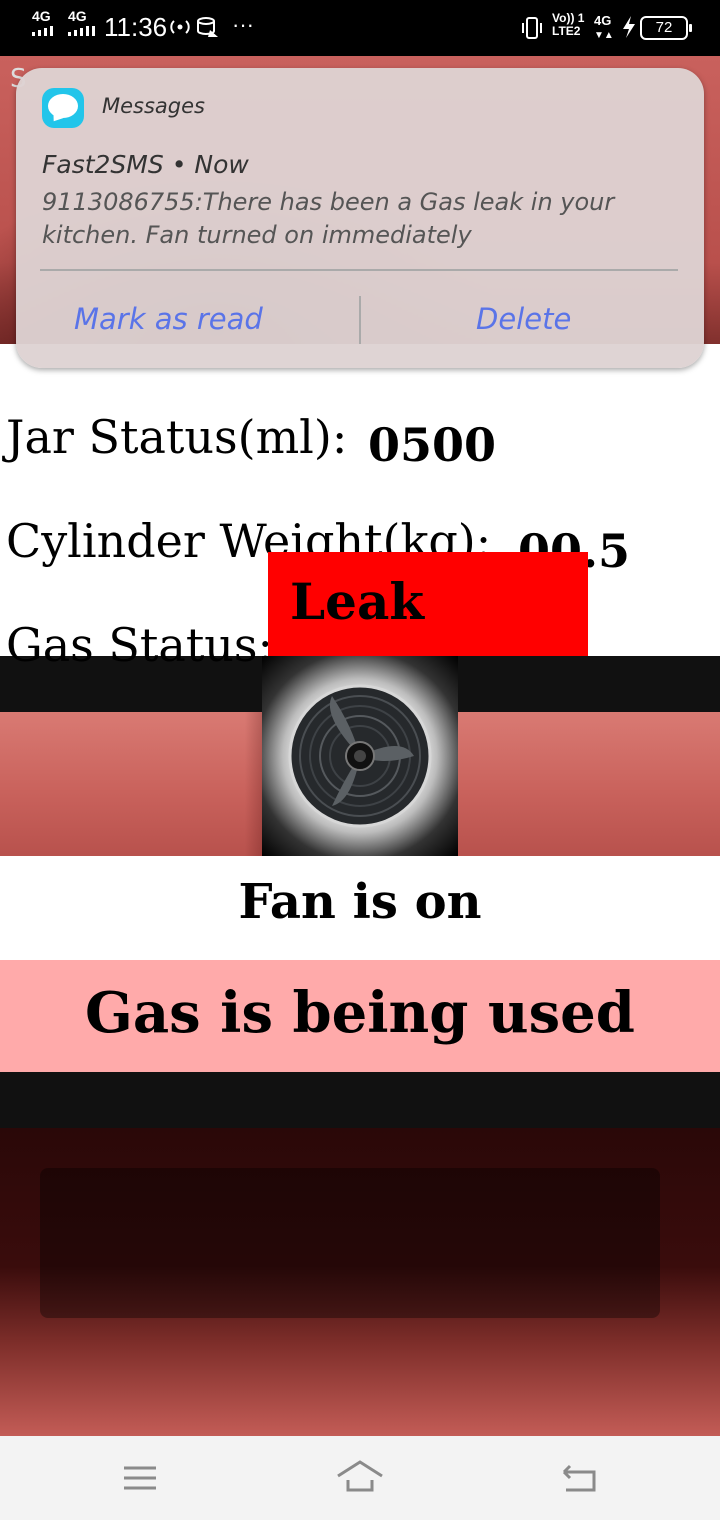 The image size is (720, 1520). What do you see at coordinates (177, 437) in the screenshot?
I see `jar-status-label: Jar Status(ml):` at bounding box center [177, 437].